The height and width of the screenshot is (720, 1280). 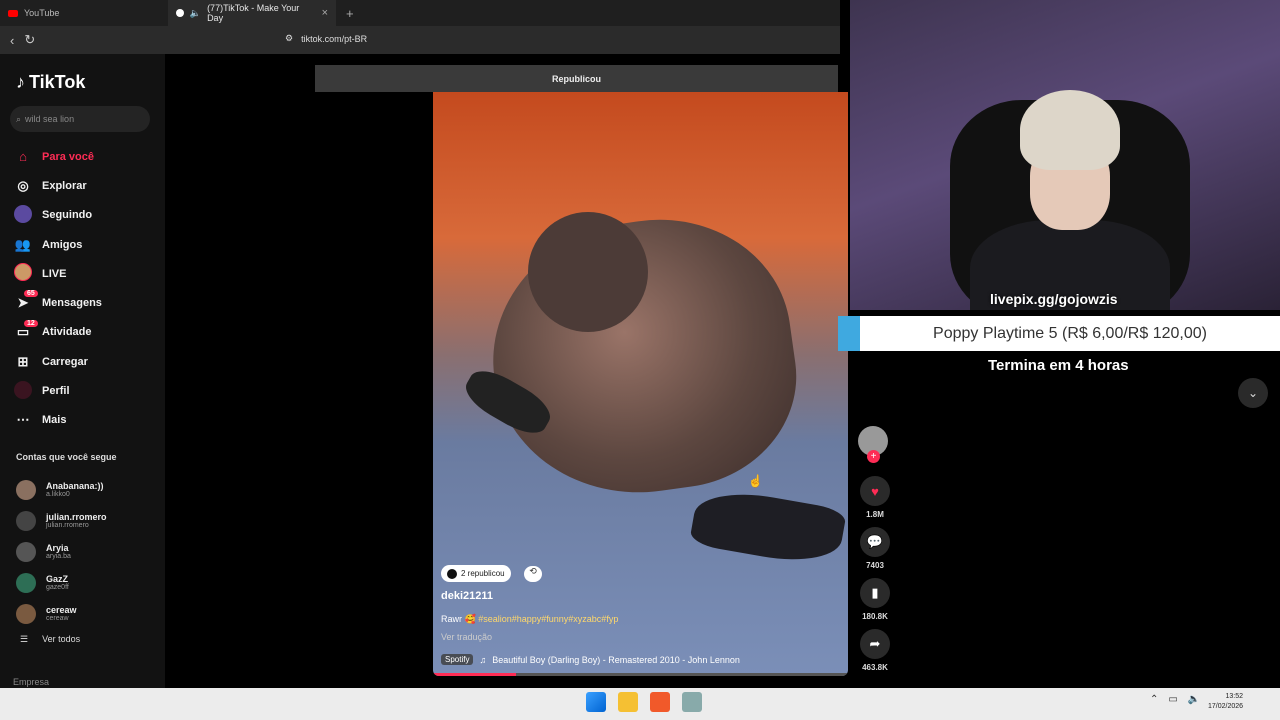 I want to click on nav-label: Perfil, so click(x=56, y=391).